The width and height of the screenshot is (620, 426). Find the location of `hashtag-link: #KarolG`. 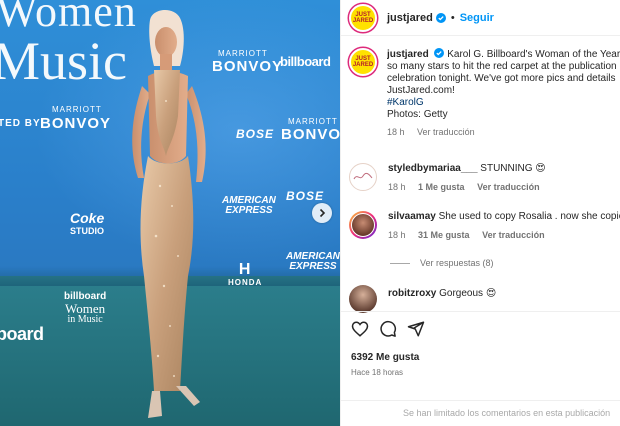

hashtag-link: #KarolG is located at coordinates (503, 103).